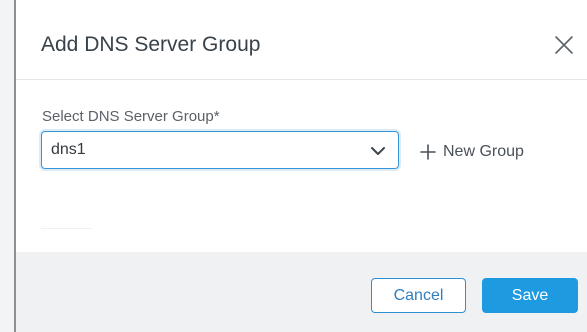 The image size is (587, 332). I want to click on new-group-button: New Group, so click(471, 152).